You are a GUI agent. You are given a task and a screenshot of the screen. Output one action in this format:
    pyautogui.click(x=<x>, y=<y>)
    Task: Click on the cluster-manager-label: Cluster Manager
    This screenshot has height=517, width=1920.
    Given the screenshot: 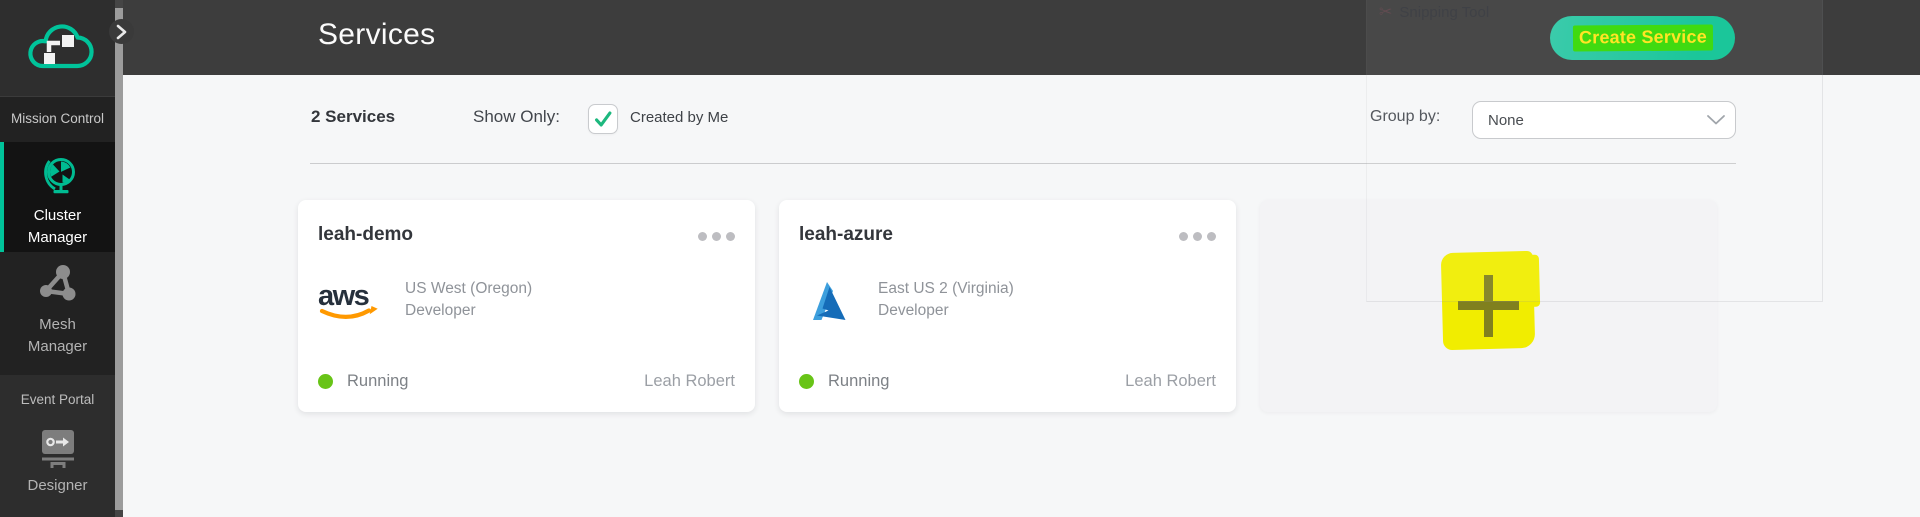 What is the action you would take?
    pyautogui.click(x=57, y=226)
    